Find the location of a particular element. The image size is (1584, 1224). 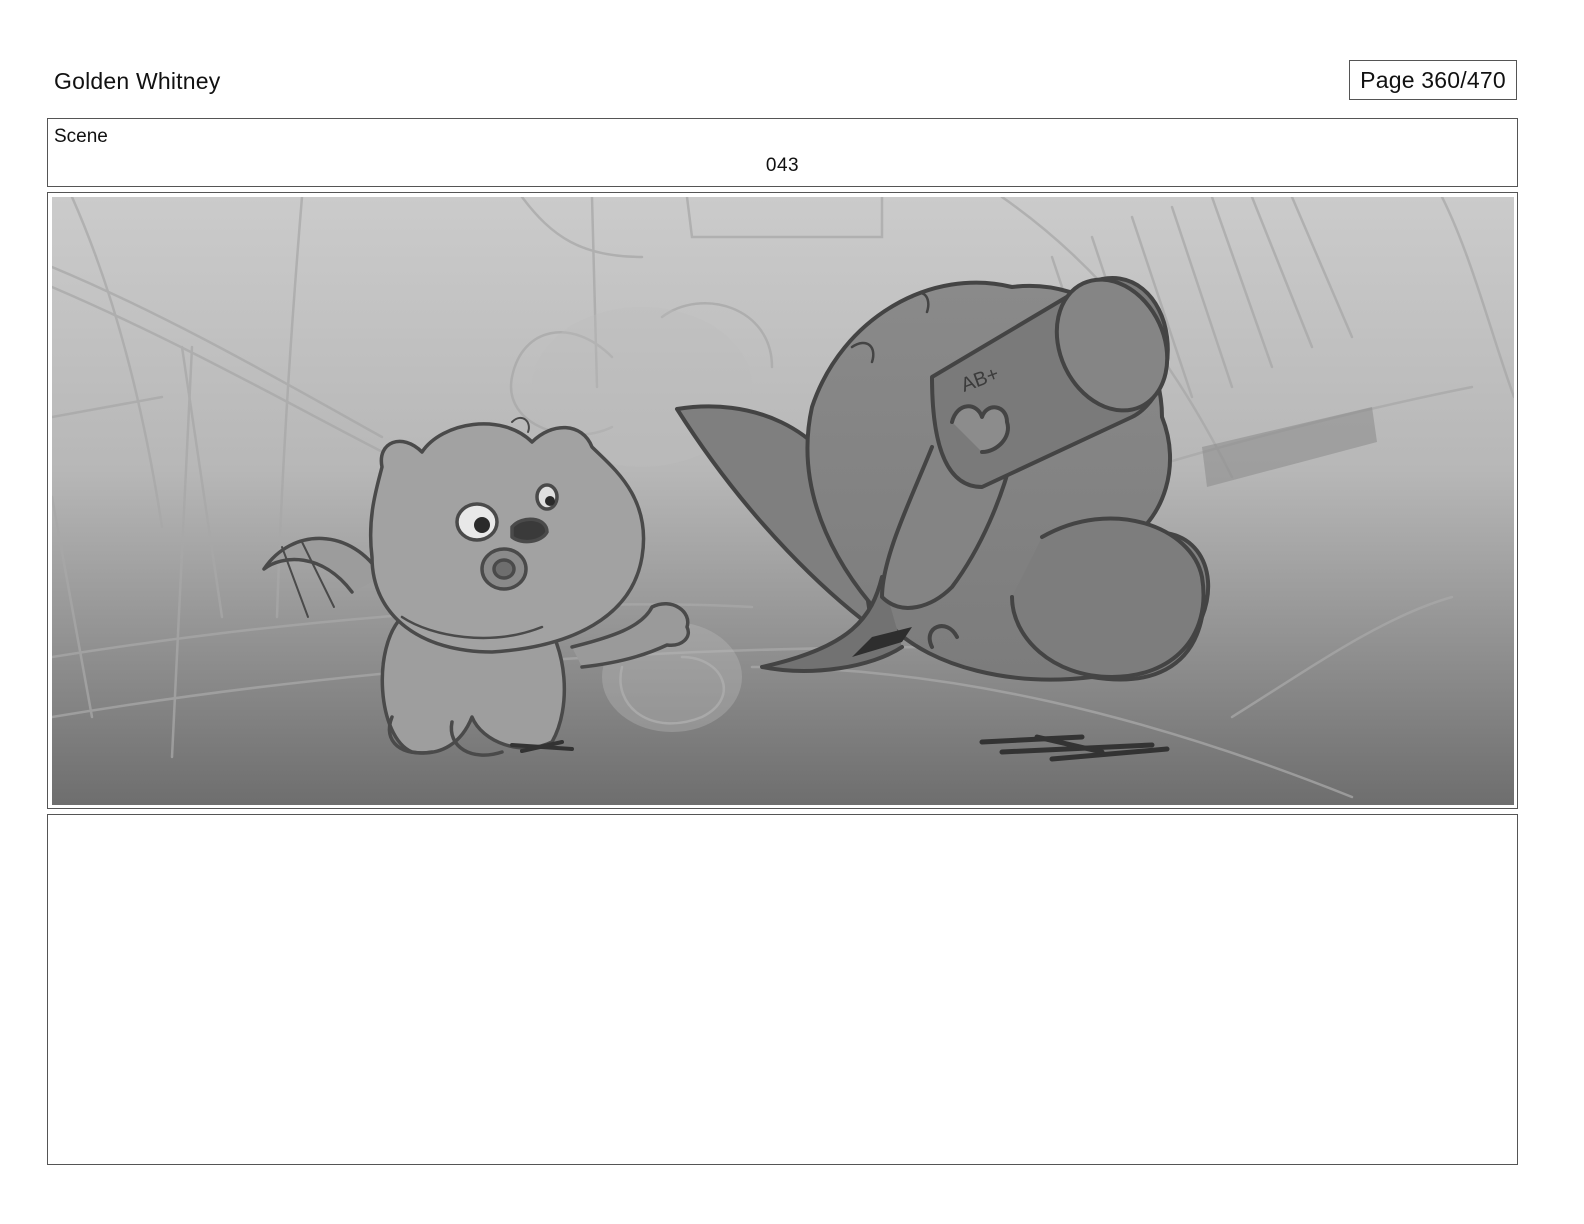

project-title: Golden Whitney is located at coordinates (137, 81).